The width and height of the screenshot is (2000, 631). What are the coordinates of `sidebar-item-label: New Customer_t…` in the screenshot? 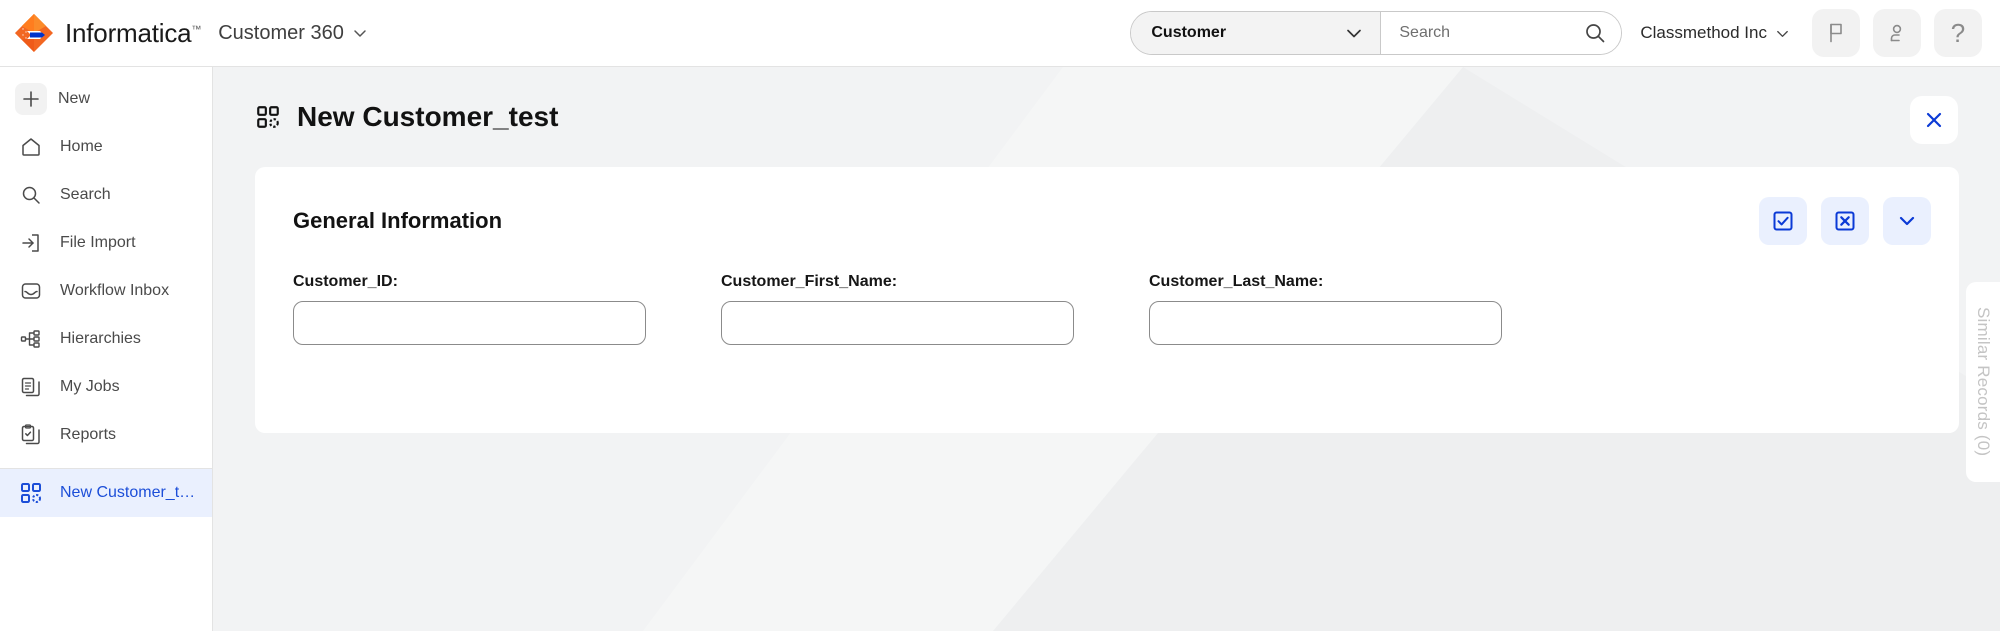 It's located at (128, 492).